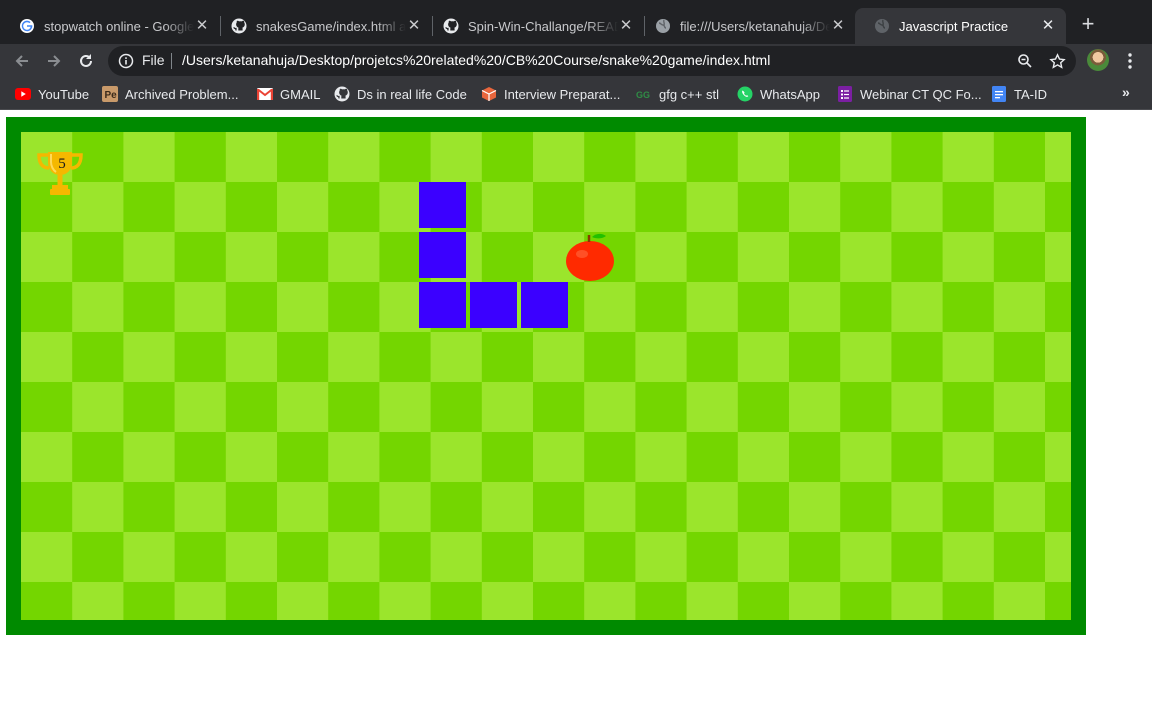 Image resolution: width=1152 pixels, height=720 pixels. Describe the element at coordinates (1088, 24) in the screenshot. I see `new-tab-button: +` at that location.